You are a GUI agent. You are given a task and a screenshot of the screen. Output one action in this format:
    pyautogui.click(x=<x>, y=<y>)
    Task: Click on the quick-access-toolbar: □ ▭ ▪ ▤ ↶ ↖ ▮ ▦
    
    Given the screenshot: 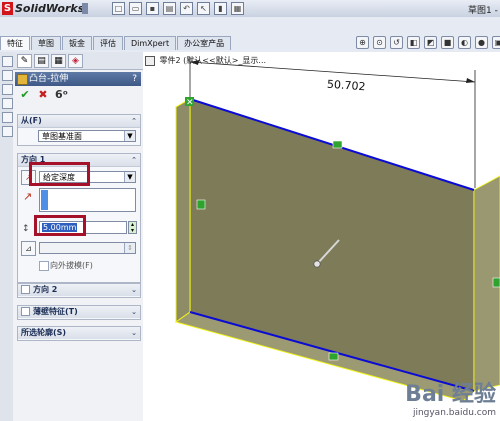 What is the action you would take?
    pyautogui.click(x=178, y=8)
    